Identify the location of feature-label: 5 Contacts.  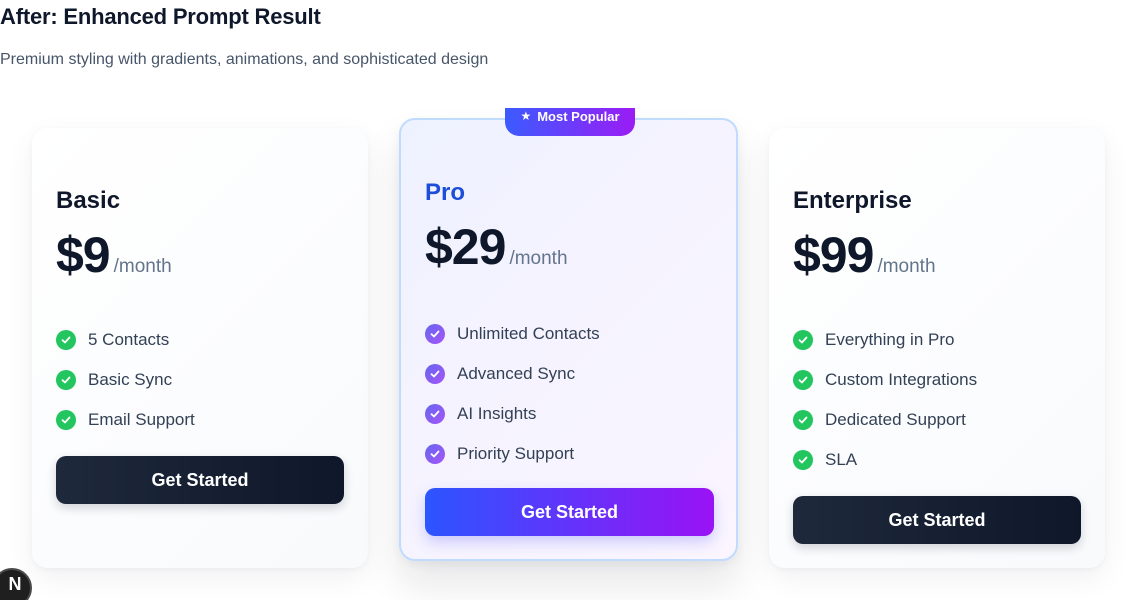
(129, 339).